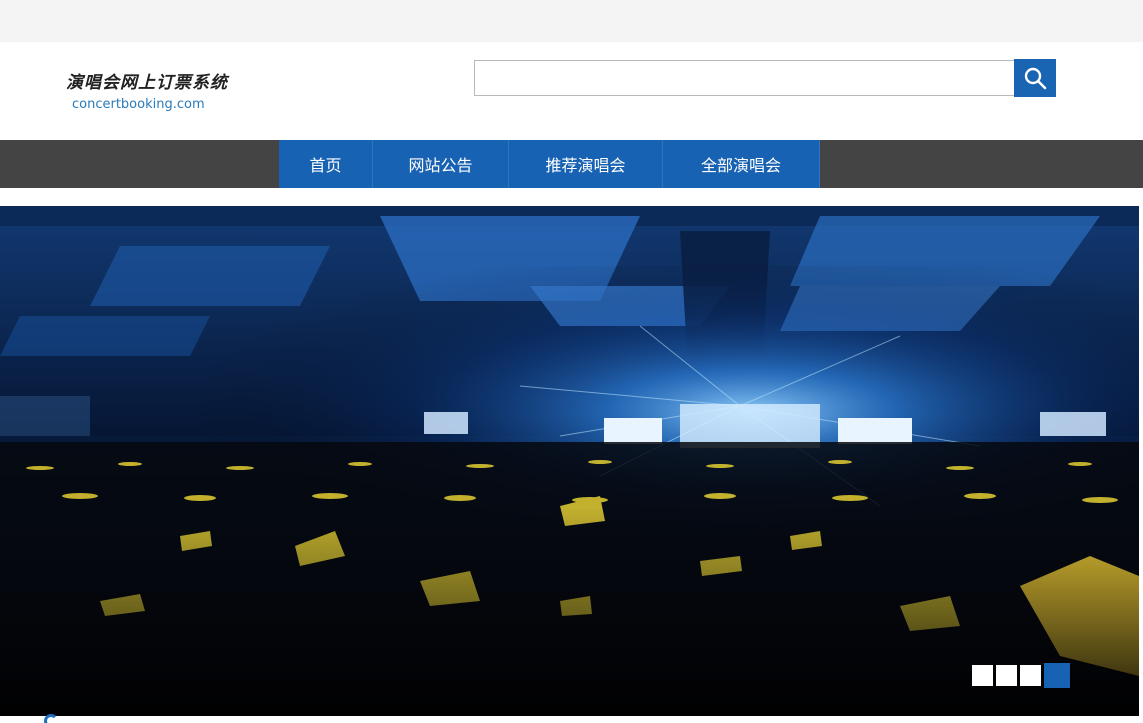  Describe the element at coordinates (51, 718) in the screenshot. I see `section-icon` at that location.